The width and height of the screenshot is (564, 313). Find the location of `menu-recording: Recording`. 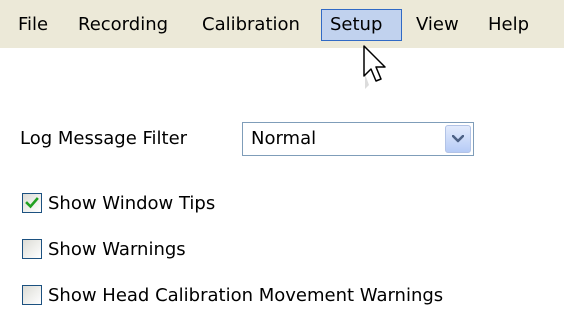

menu-recording: Recording is located at coordinates (123, 25).